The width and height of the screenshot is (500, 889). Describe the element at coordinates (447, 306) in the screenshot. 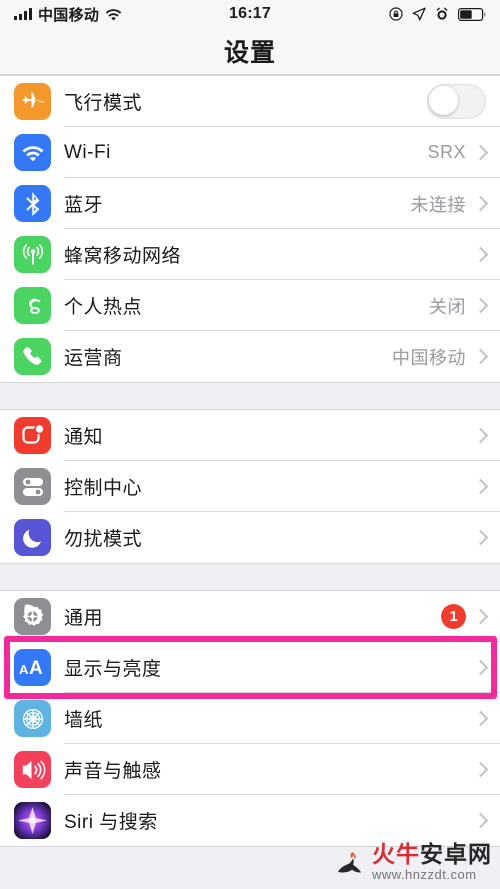

I see `settings-row-value: 关闭` at that location.